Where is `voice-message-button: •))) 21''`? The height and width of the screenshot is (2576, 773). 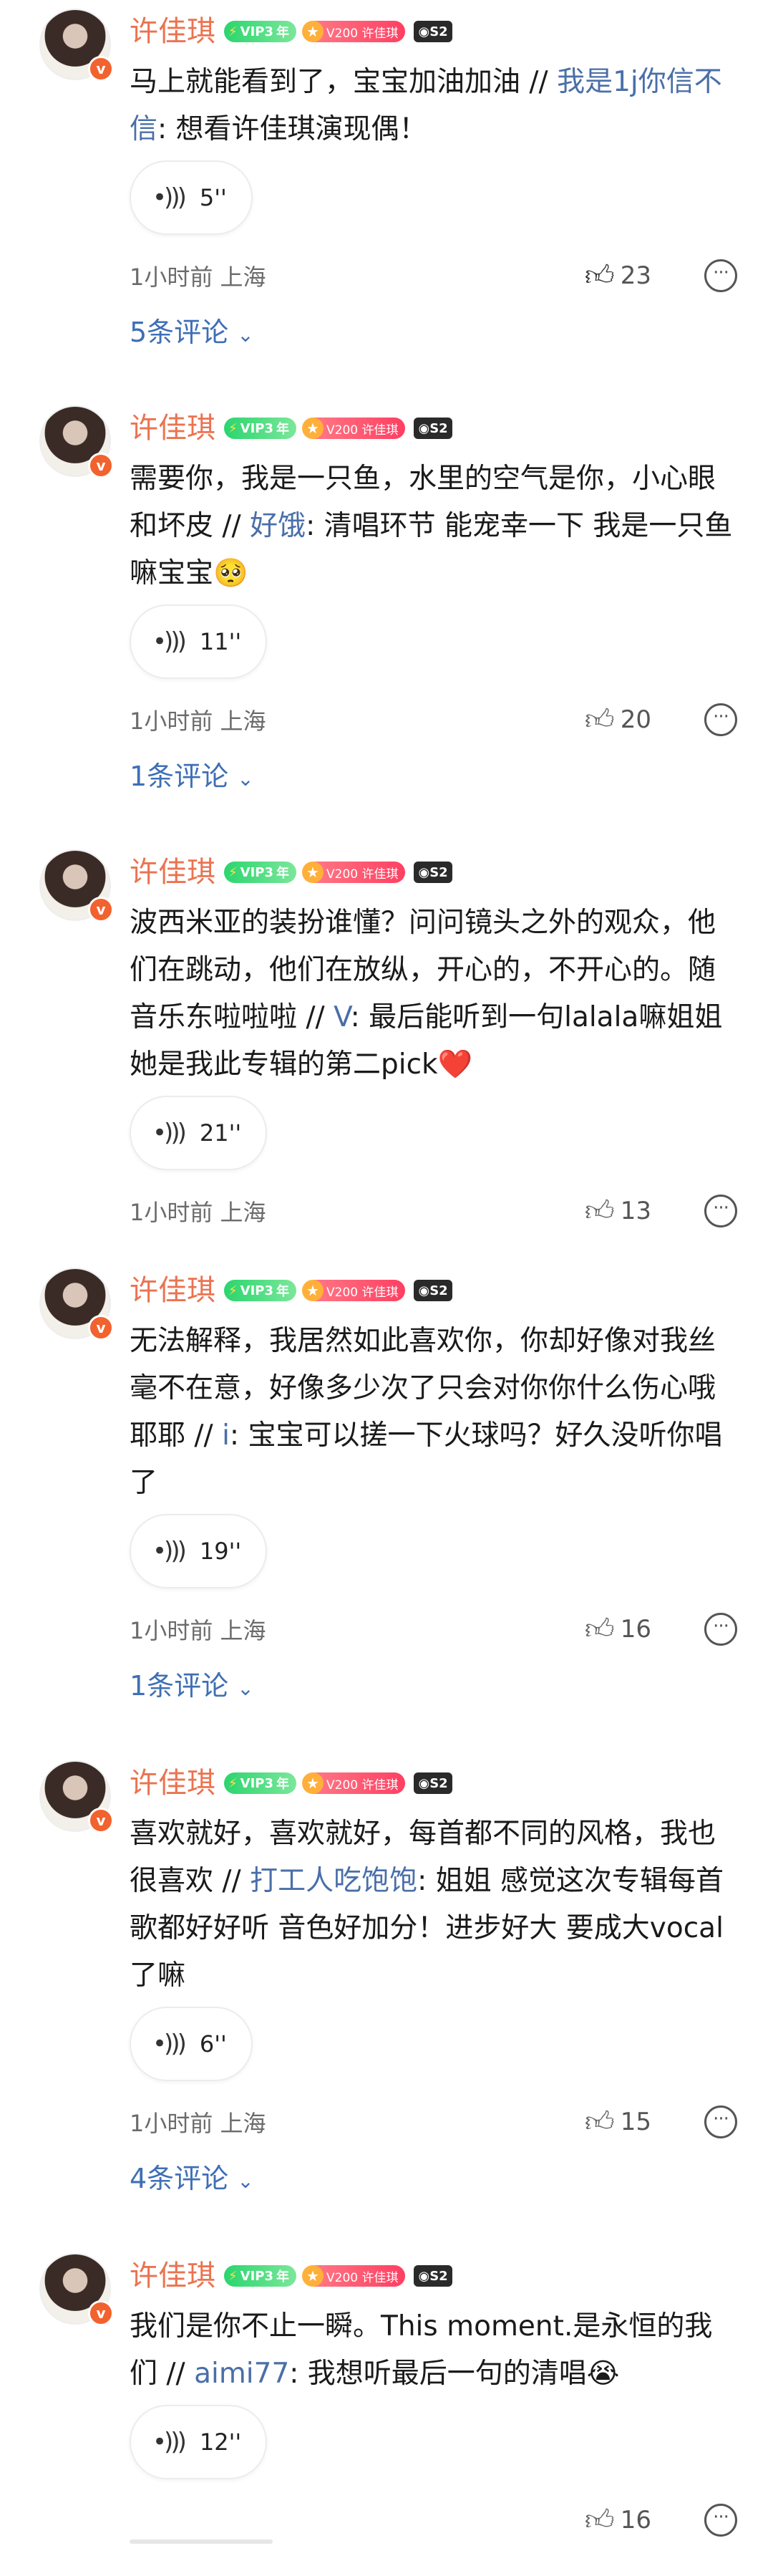
voice-message-button: •))) 21'' is located at coordinates (199, 1133).